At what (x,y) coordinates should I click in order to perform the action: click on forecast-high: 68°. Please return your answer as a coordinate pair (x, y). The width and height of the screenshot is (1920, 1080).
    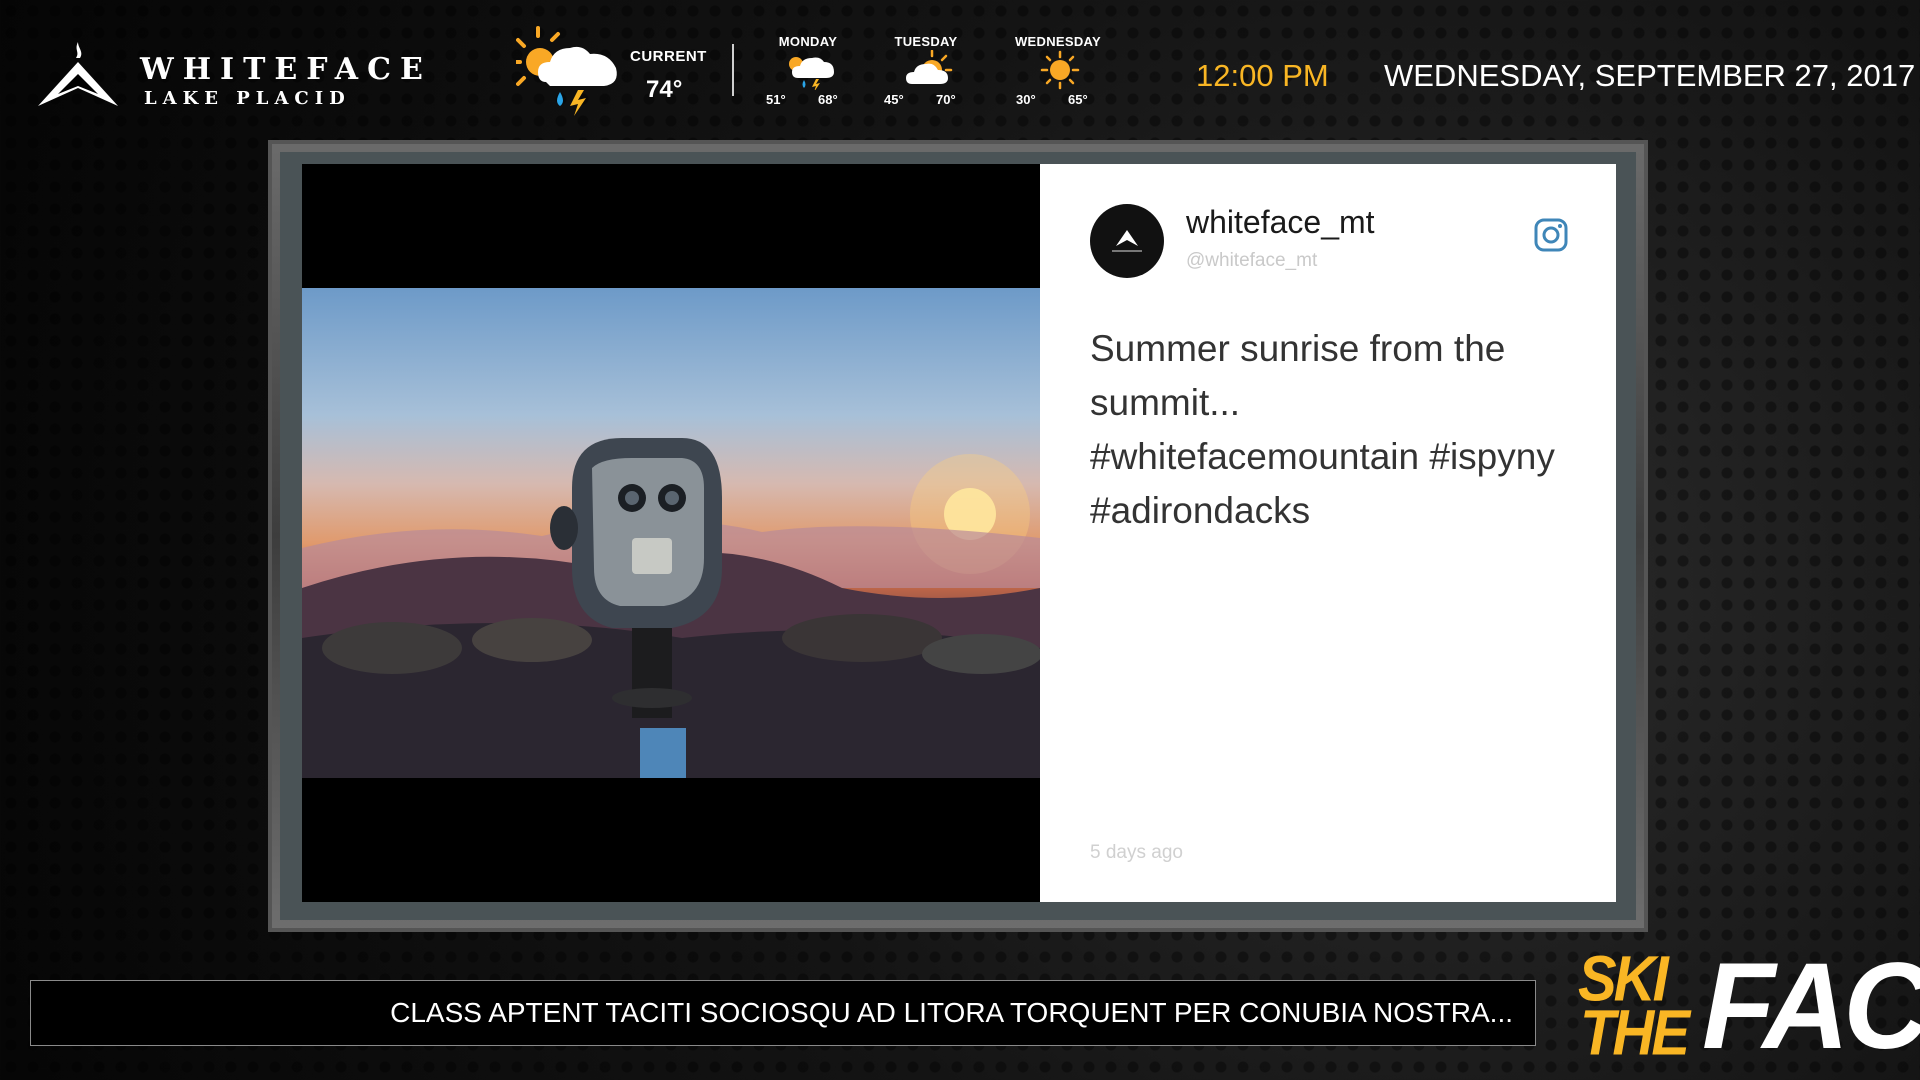
    Looking at the image, I should click on (828, 99).